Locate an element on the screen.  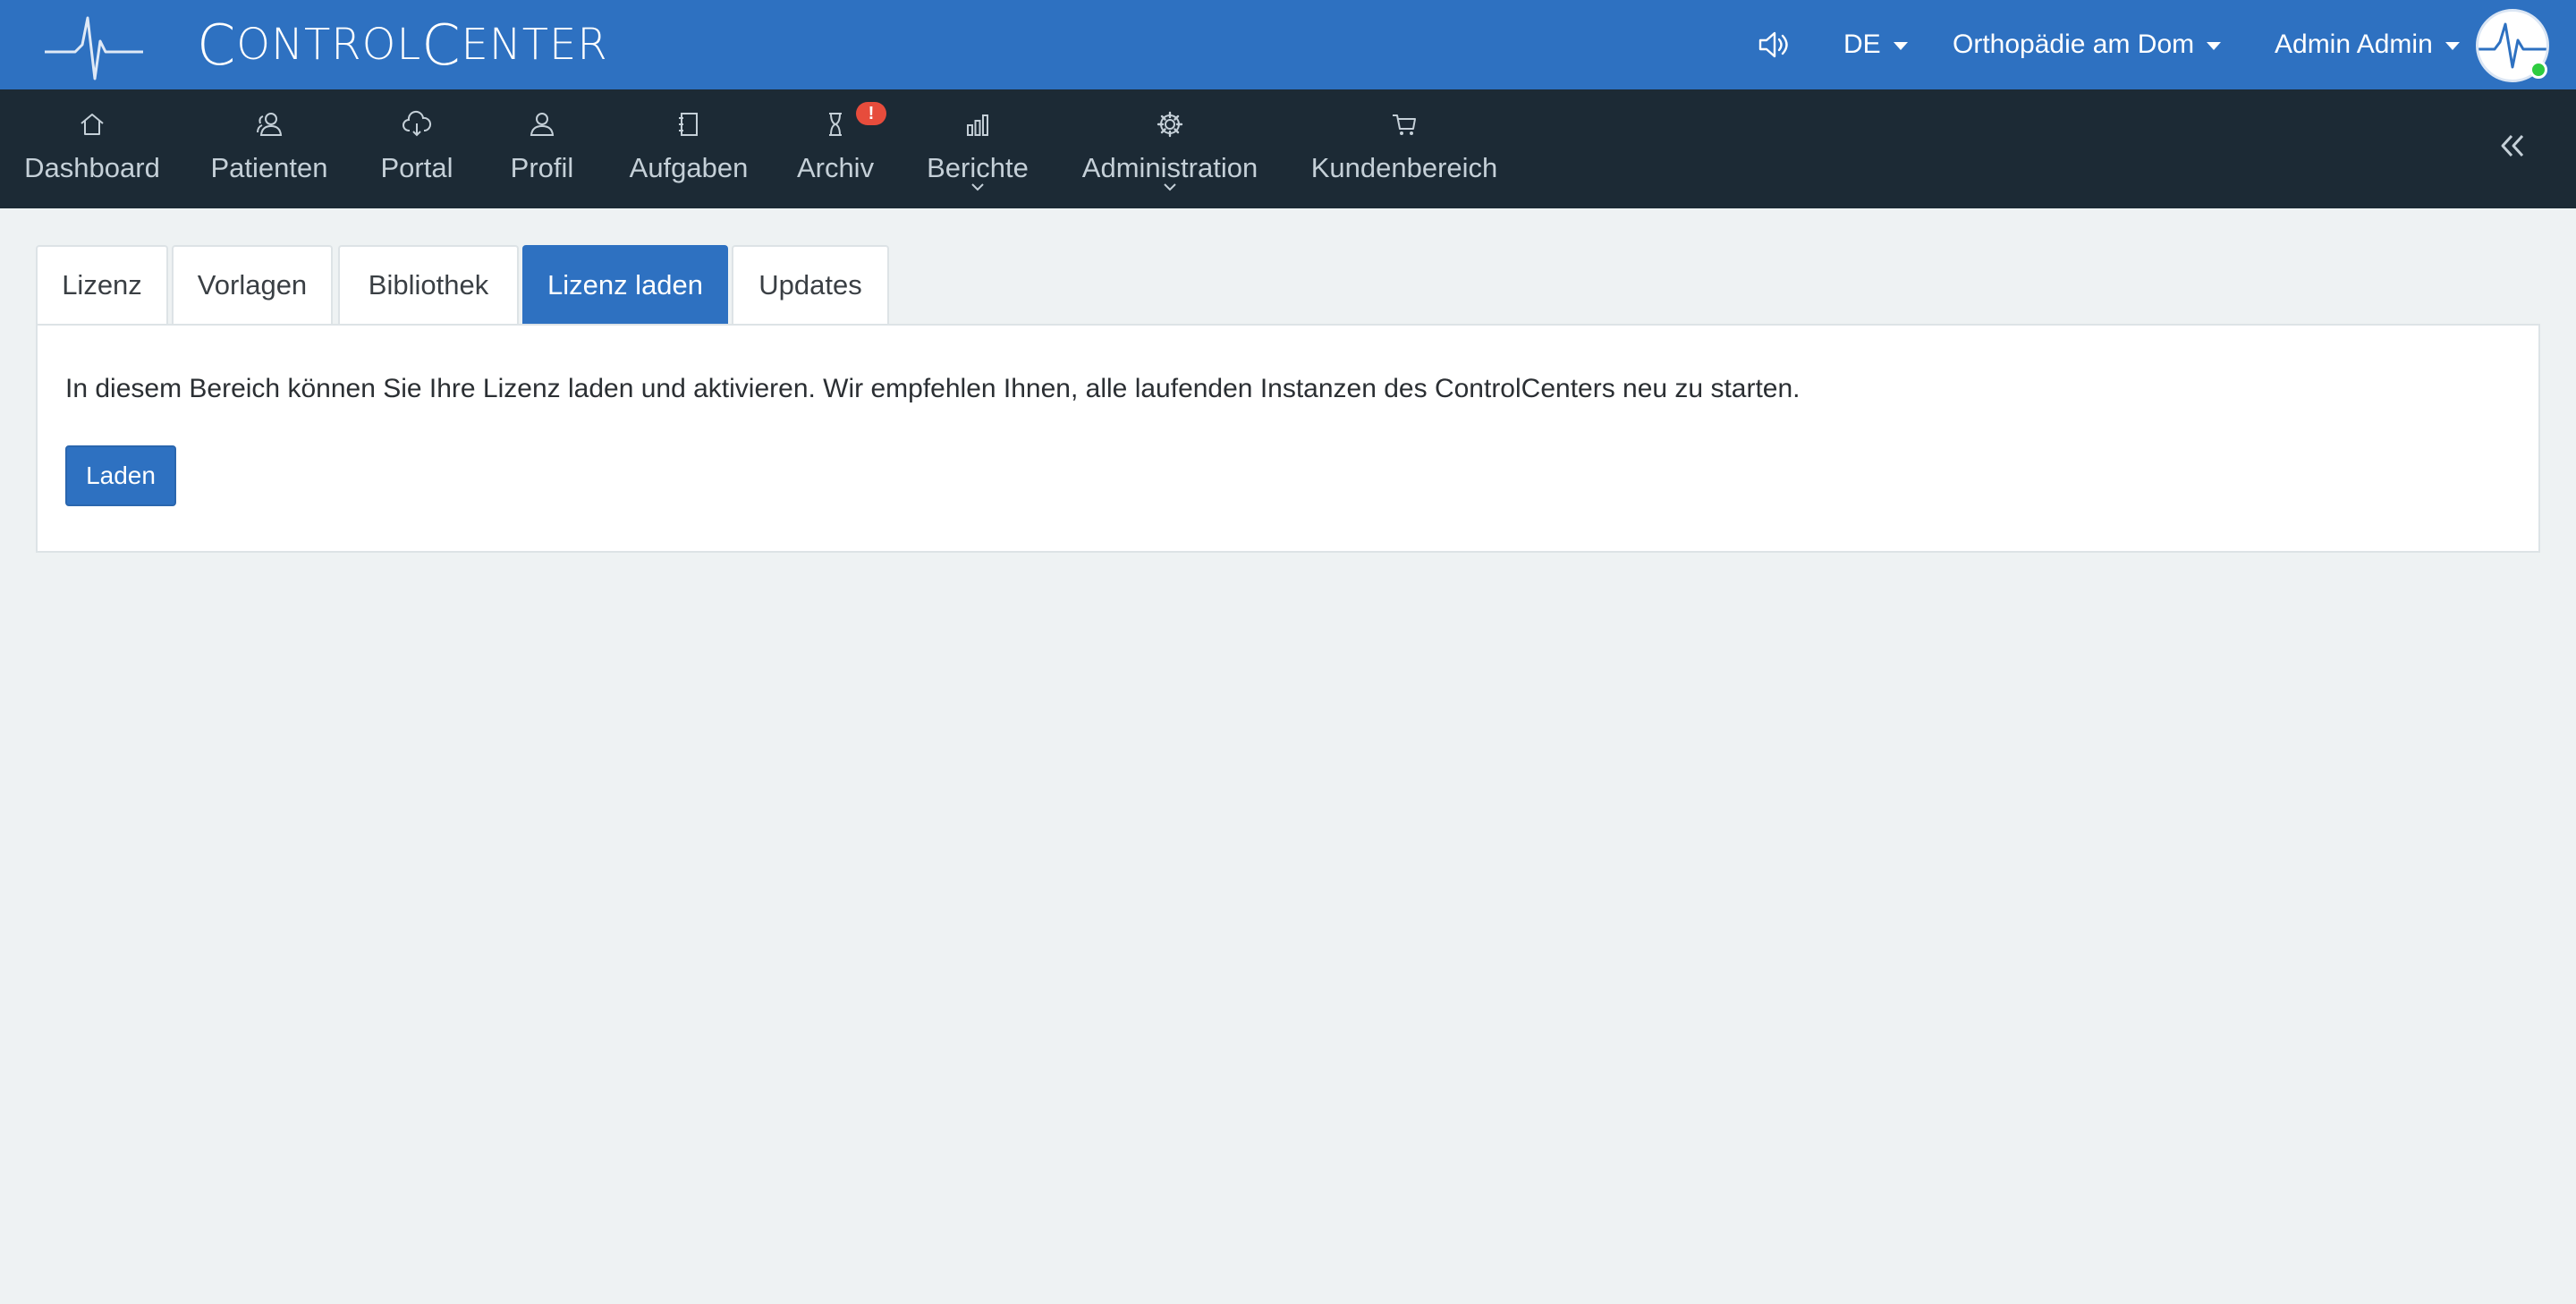
load-button: Laden is located at coordinates (120, 476).